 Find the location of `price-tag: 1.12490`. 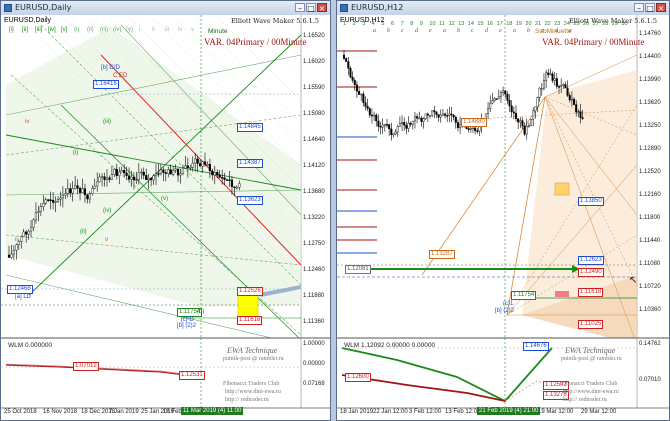

price-tag: 1.12490 is located at coordinates (591, 272).